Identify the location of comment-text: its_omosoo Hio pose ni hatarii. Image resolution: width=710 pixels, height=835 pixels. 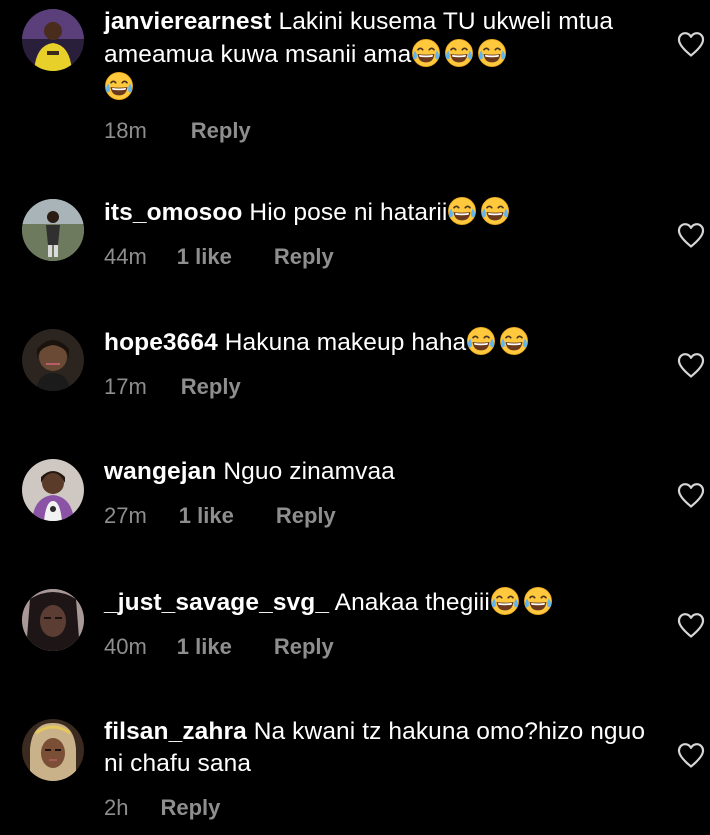
(376, 212).